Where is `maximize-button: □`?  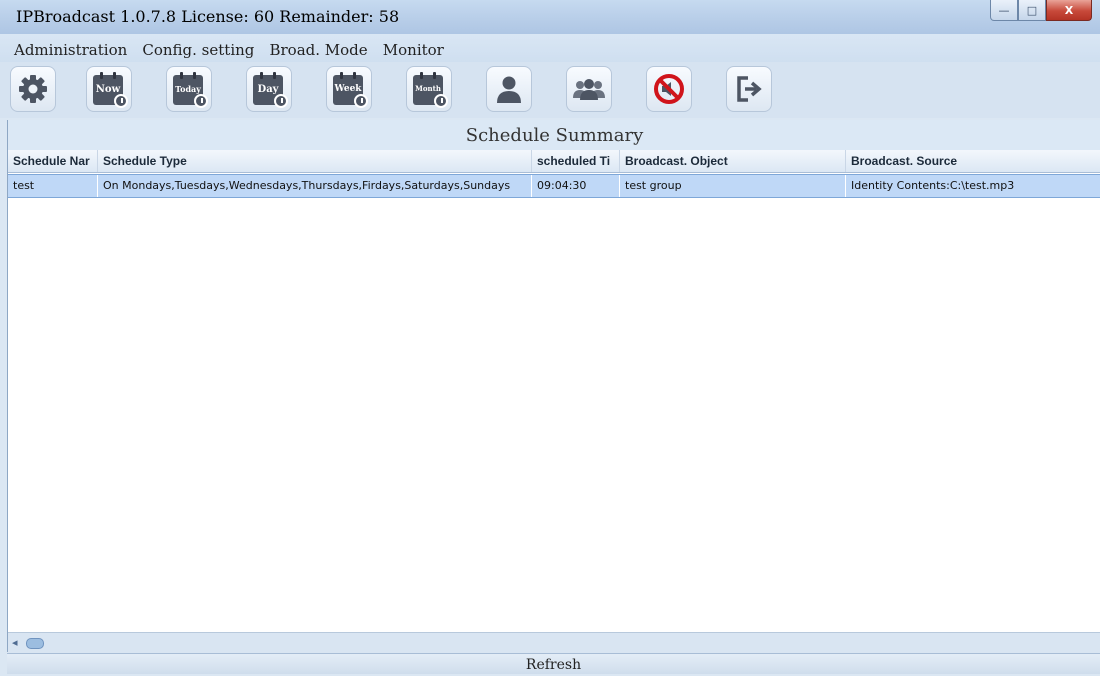 maximize-button: □ is located at coordinates (1032, 10).